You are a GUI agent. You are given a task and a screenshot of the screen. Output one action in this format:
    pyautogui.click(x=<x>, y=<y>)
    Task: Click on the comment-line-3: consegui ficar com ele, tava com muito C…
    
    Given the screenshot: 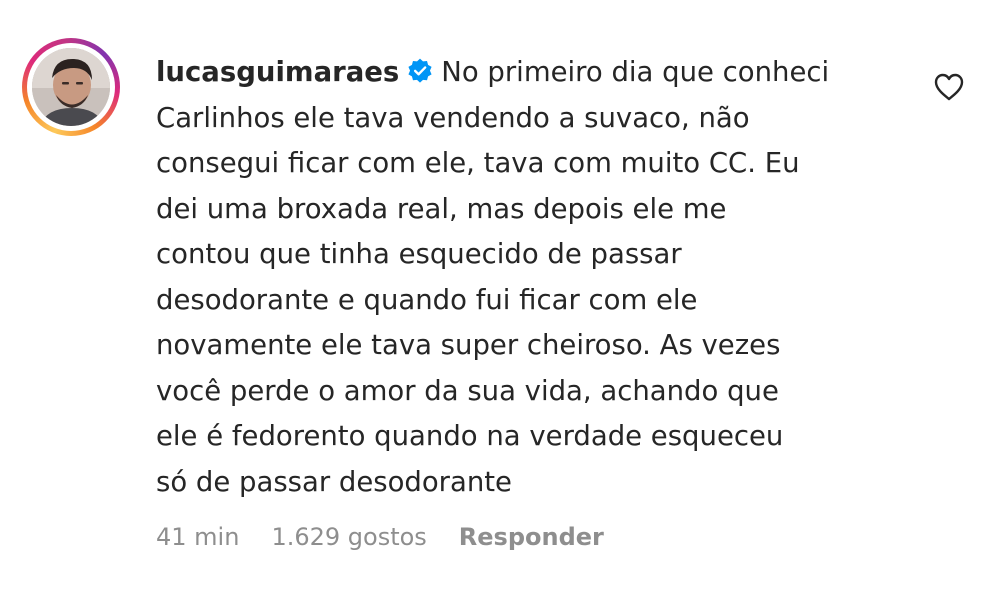 What is the action you would take?
    pyautogui.click(x=478, y=163)
    